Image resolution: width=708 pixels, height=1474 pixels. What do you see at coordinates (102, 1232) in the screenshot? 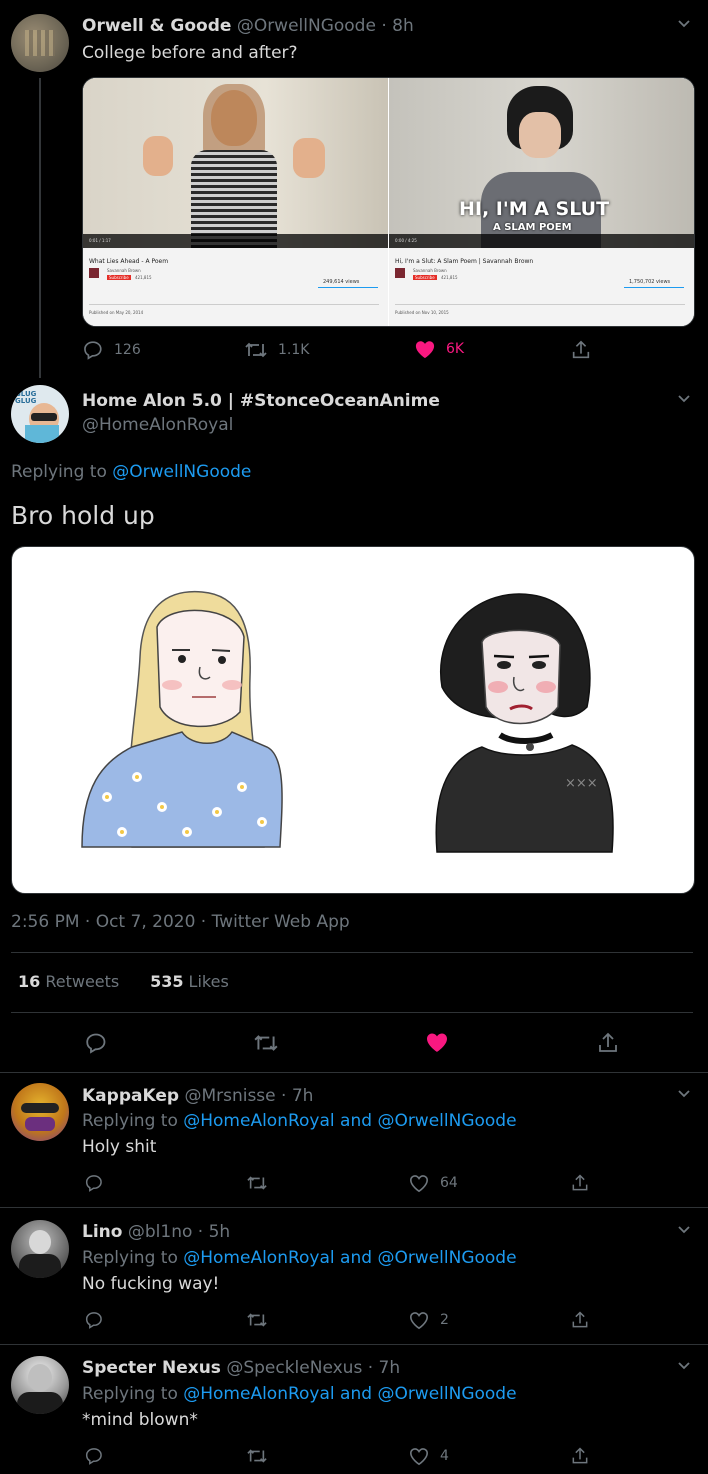
I see `reply2-name: Lino` at bounding box center [102, 1232].